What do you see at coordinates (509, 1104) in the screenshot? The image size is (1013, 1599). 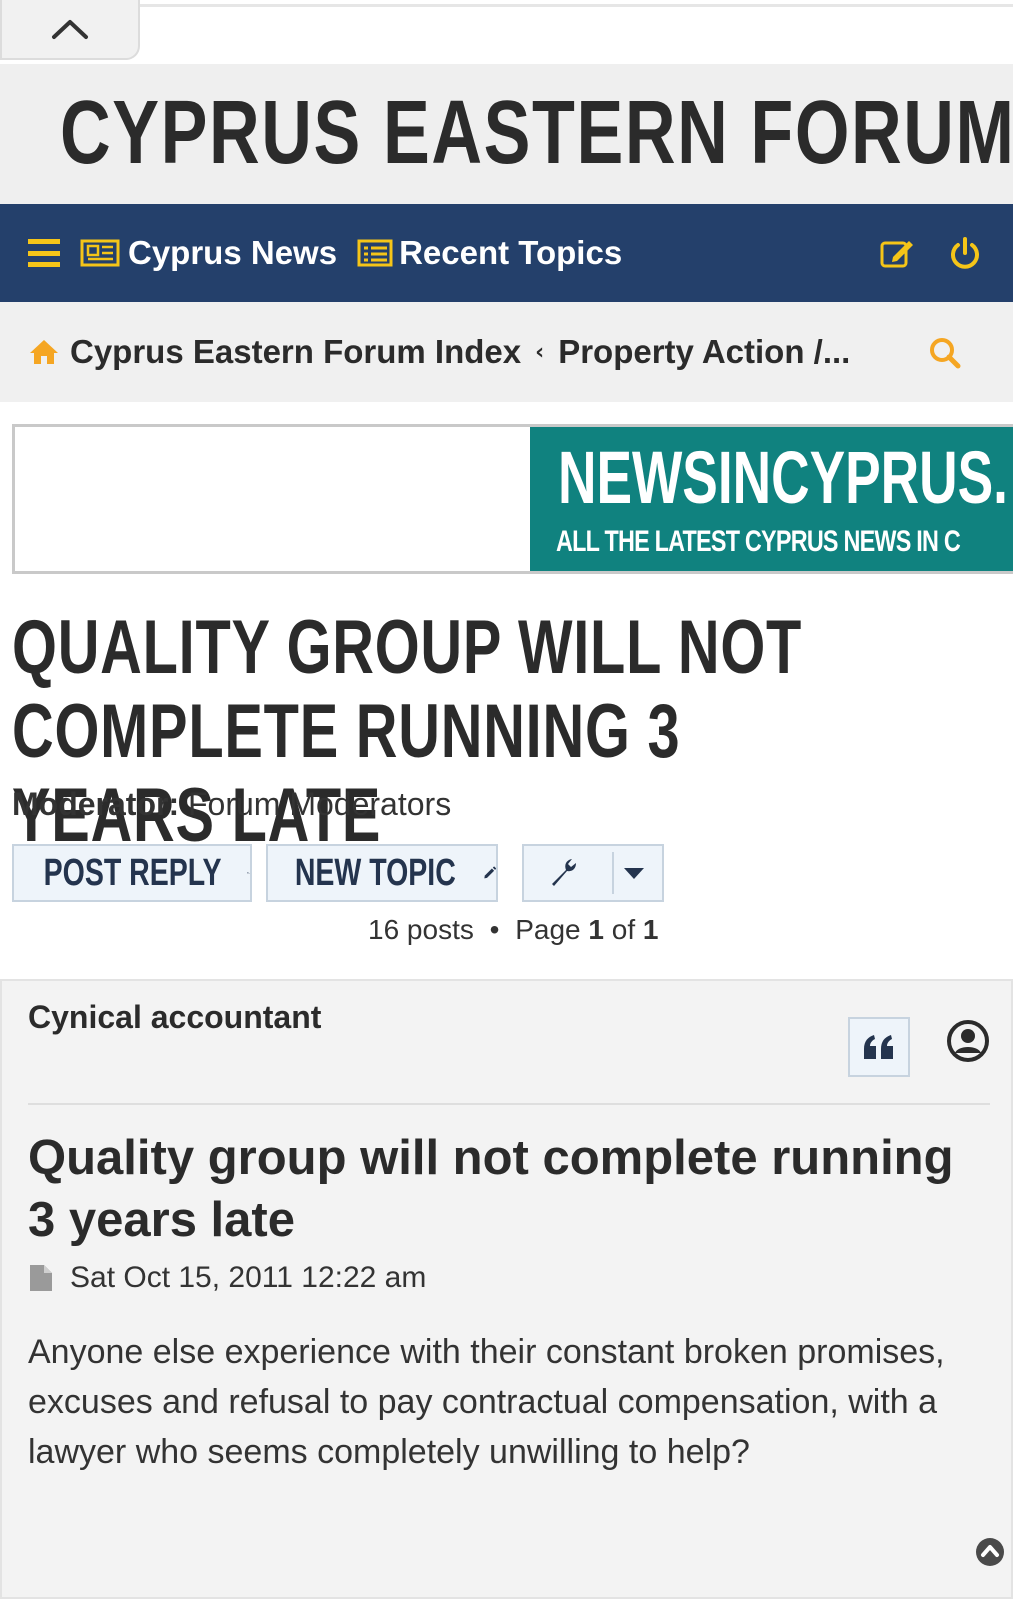 I see `post-divider` at bounding box center [509, 1104].